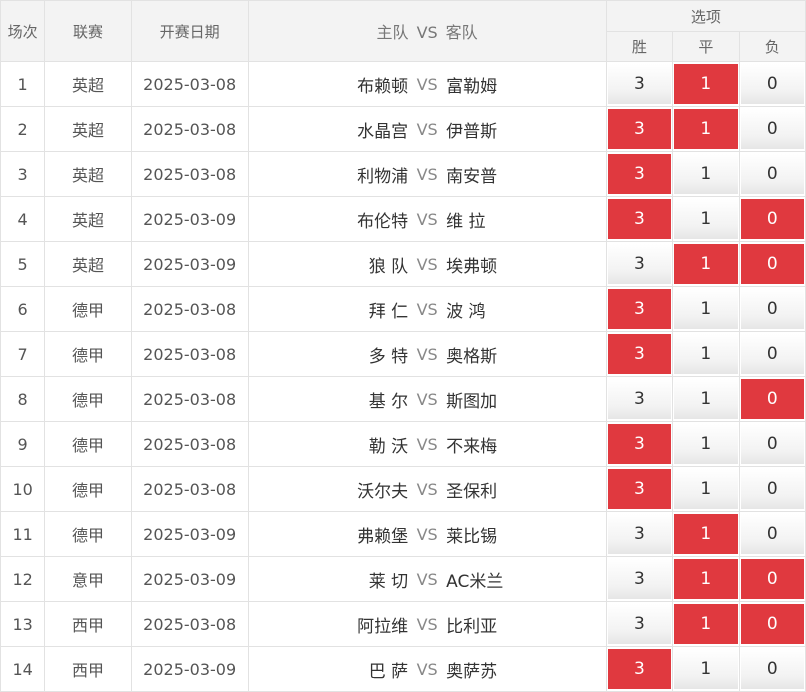 This screenshot has width=806, height=692. What do you see at coordinates (23, 669) in the screenshot?
I see `match-number: 14` at bounding box center [23, 669].